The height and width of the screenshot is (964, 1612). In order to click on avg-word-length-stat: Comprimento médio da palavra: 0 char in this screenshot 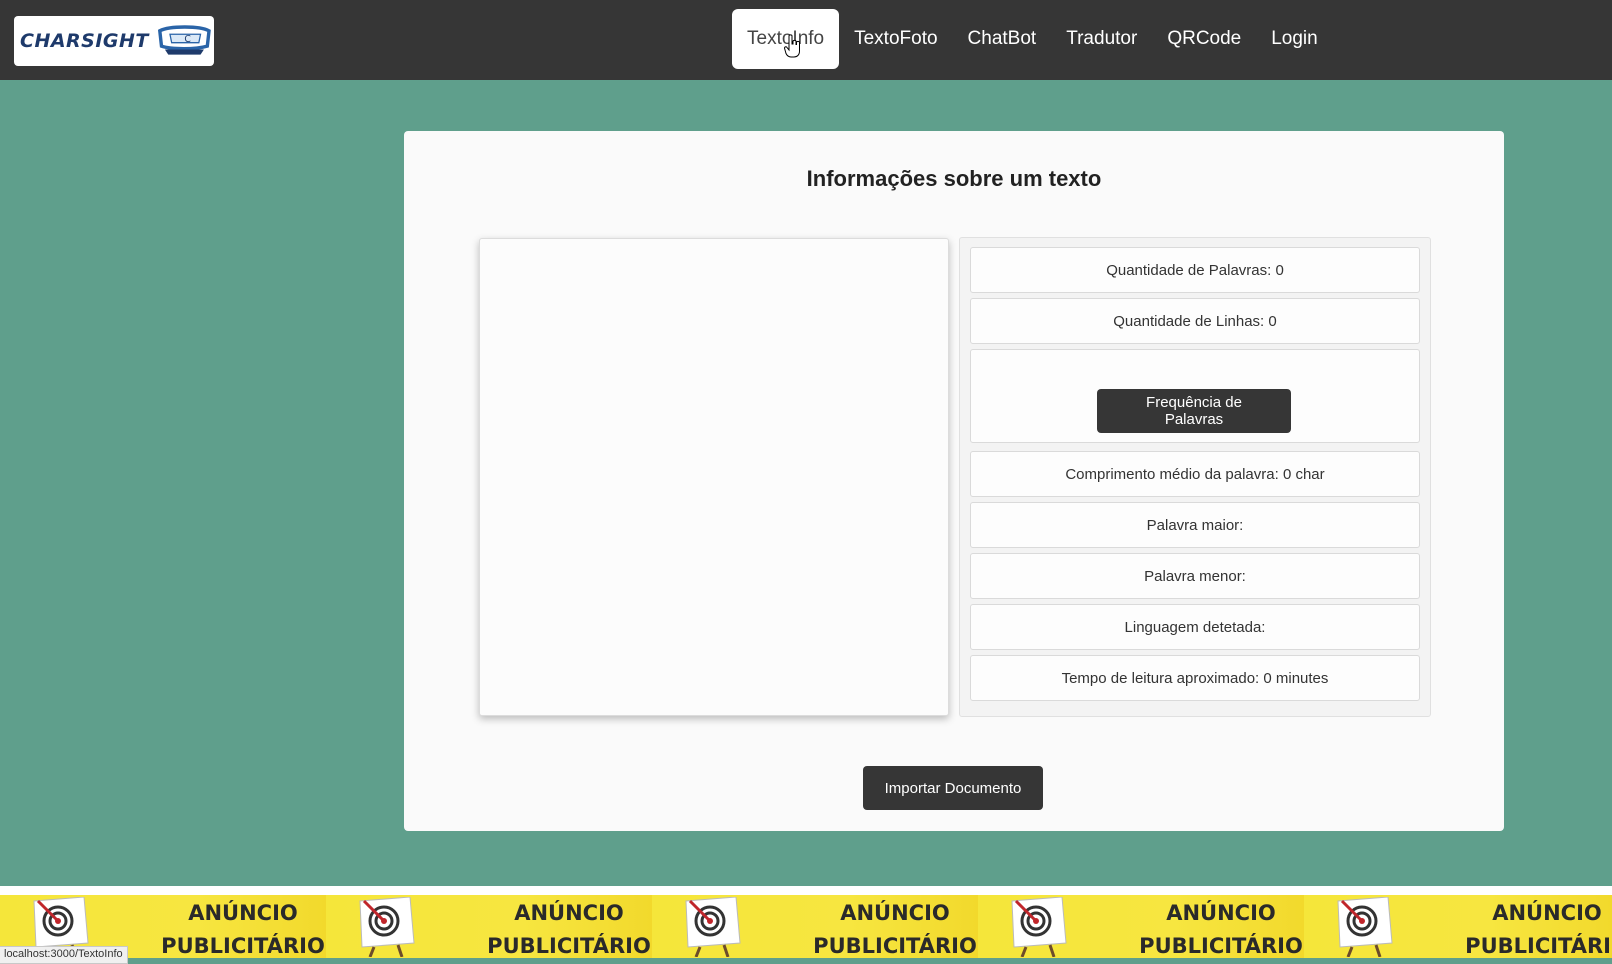, I will do `click(1195, 474)`.